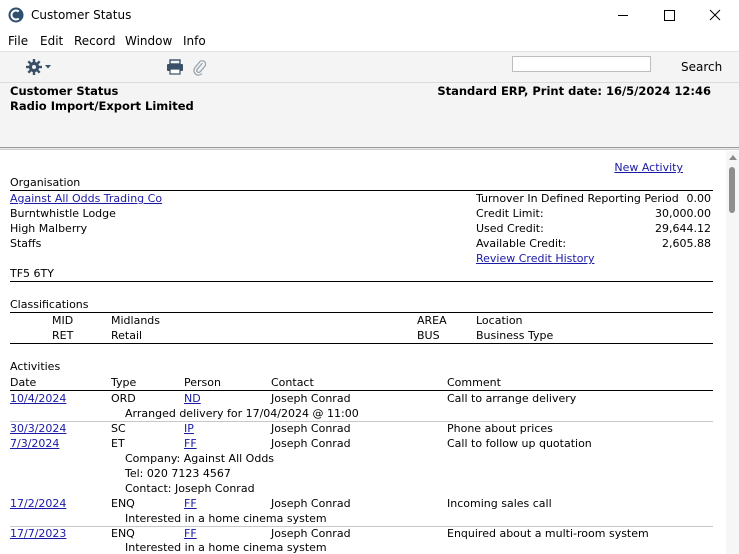 The image size is (739, 554). I want to click on attach-button, so click(200, 67).